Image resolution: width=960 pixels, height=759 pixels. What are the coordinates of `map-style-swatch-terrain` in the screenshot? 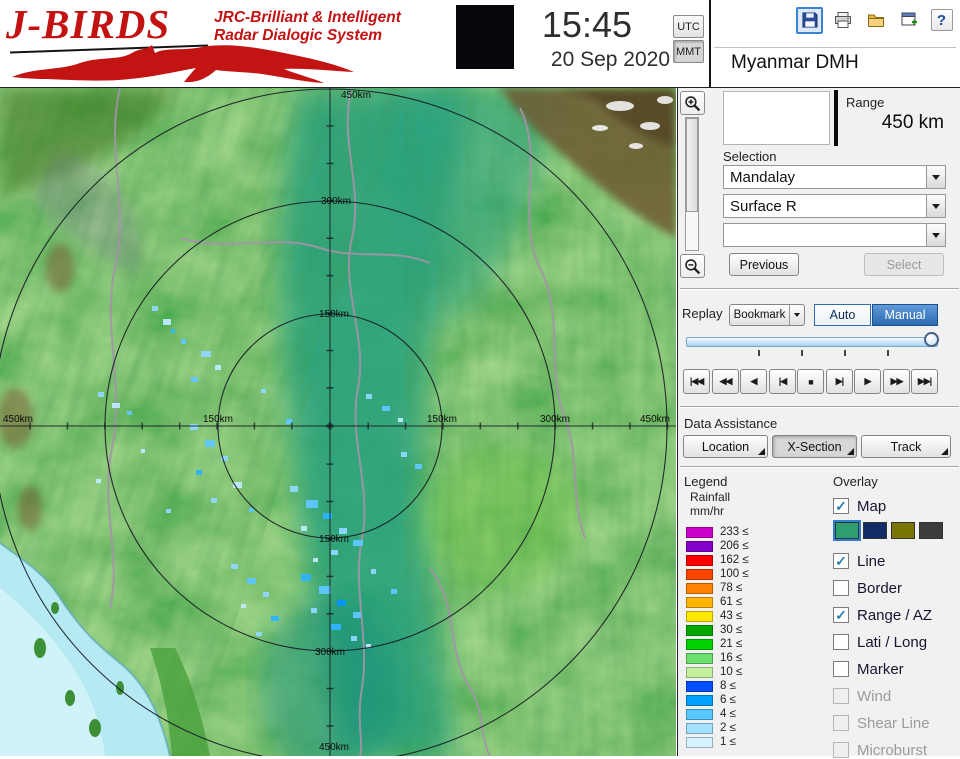 It's located at (847, 530).